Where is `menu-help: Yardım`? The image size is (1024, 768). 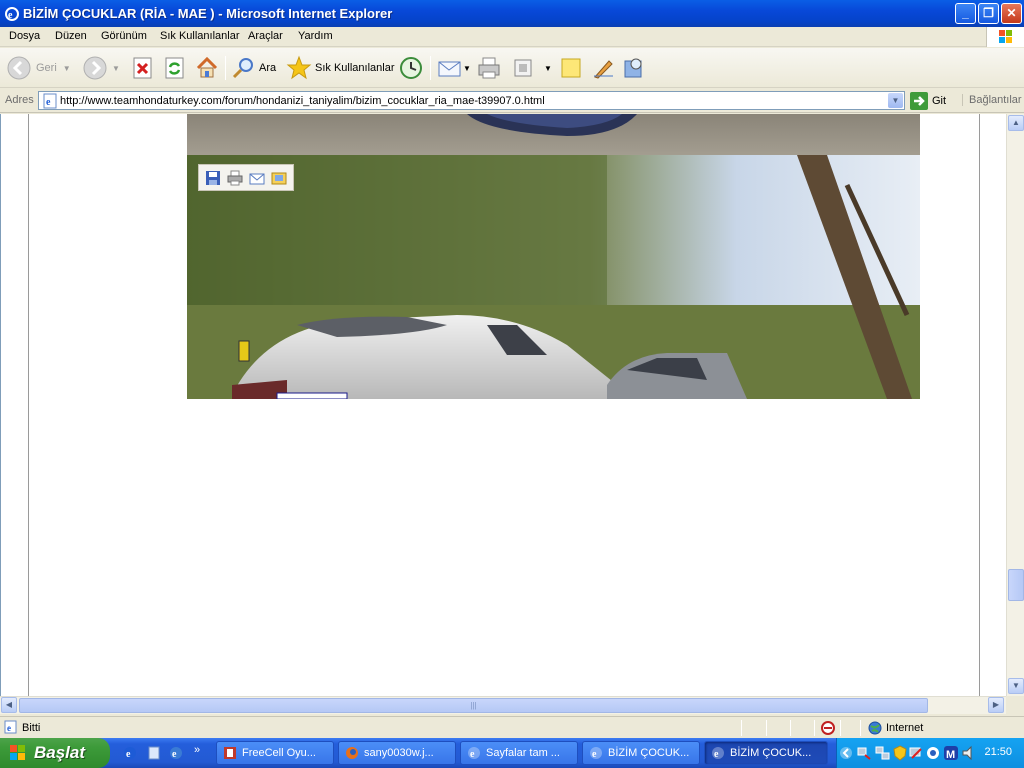
menu-help: Yardım is located at coordinates (315, 36).